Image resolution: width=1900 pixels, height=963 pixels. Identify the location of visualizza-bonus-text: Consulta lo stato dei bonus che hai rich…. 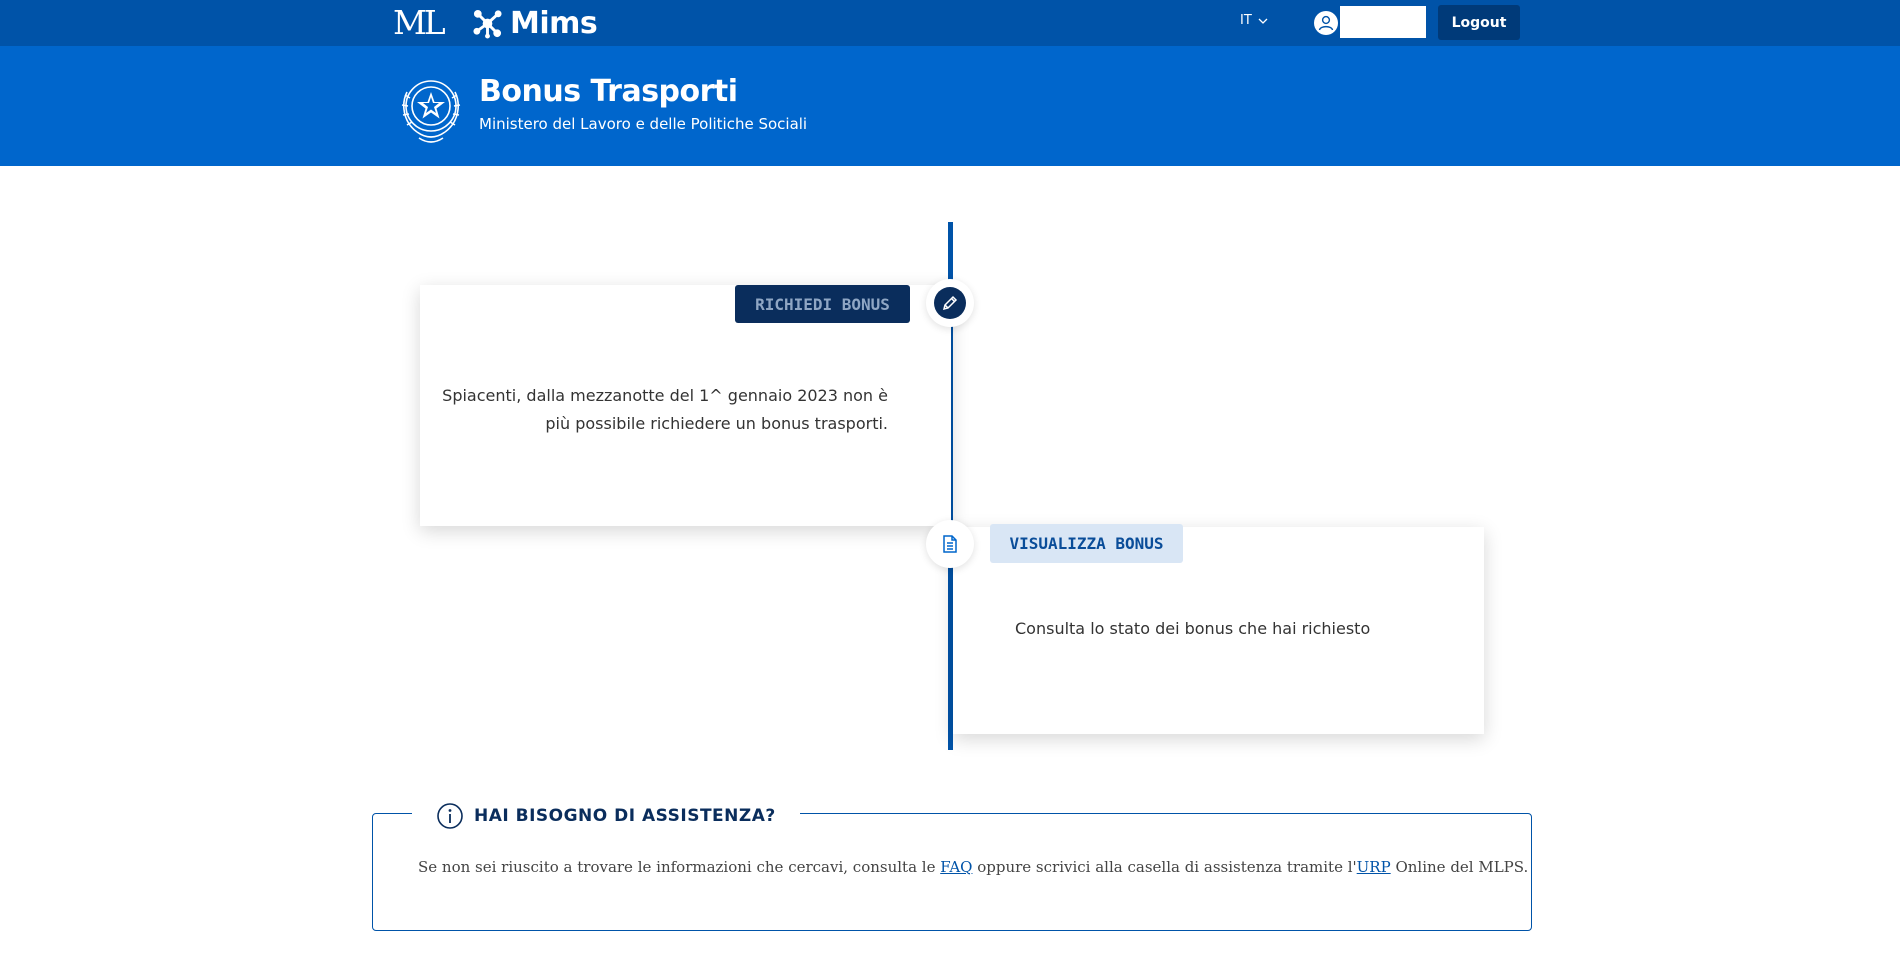
(1193, 628).